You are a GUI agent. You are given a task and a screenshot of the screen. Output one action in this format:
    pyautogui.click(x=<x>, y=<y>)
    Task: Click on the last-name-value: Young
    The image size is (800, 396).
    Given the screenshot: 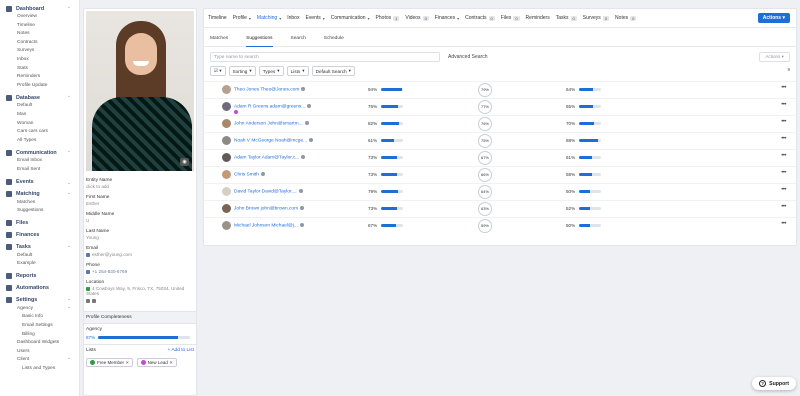 What is the action you would take?
    pyautogui.click(x=140, y=237)
    